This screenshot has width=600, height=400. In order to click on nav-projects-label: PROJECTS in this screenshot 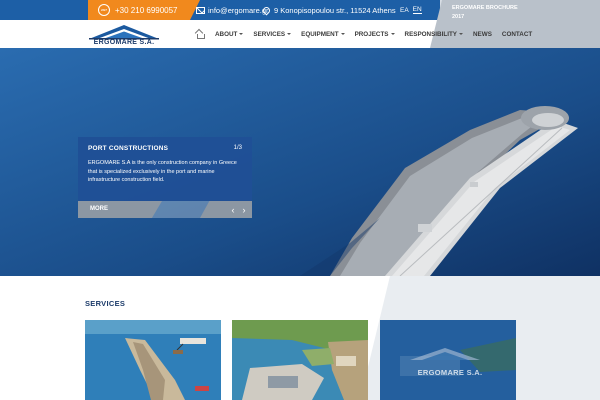, I will do `click(371, 34)`.